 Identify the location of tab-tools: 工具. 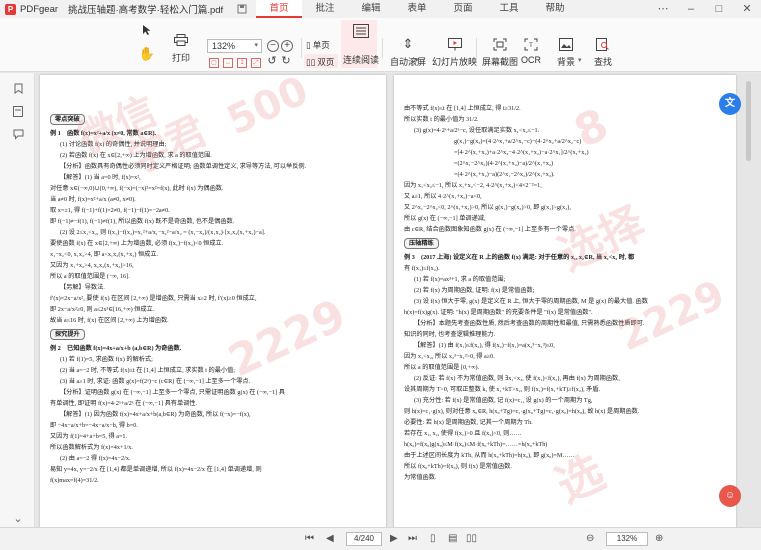
(509, 9).